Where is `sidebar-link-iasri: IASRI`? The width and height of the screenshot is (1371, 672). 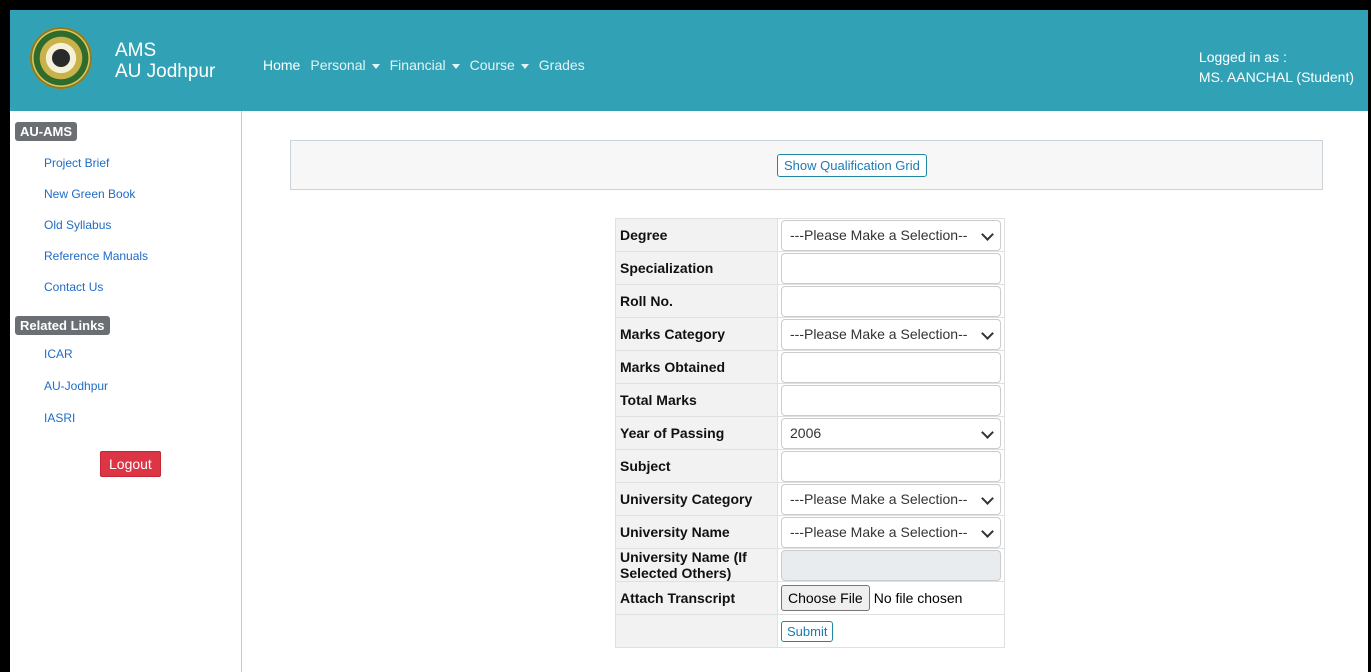 sidebar-link-iasri: IASRI is located at coordinates (59, 418).